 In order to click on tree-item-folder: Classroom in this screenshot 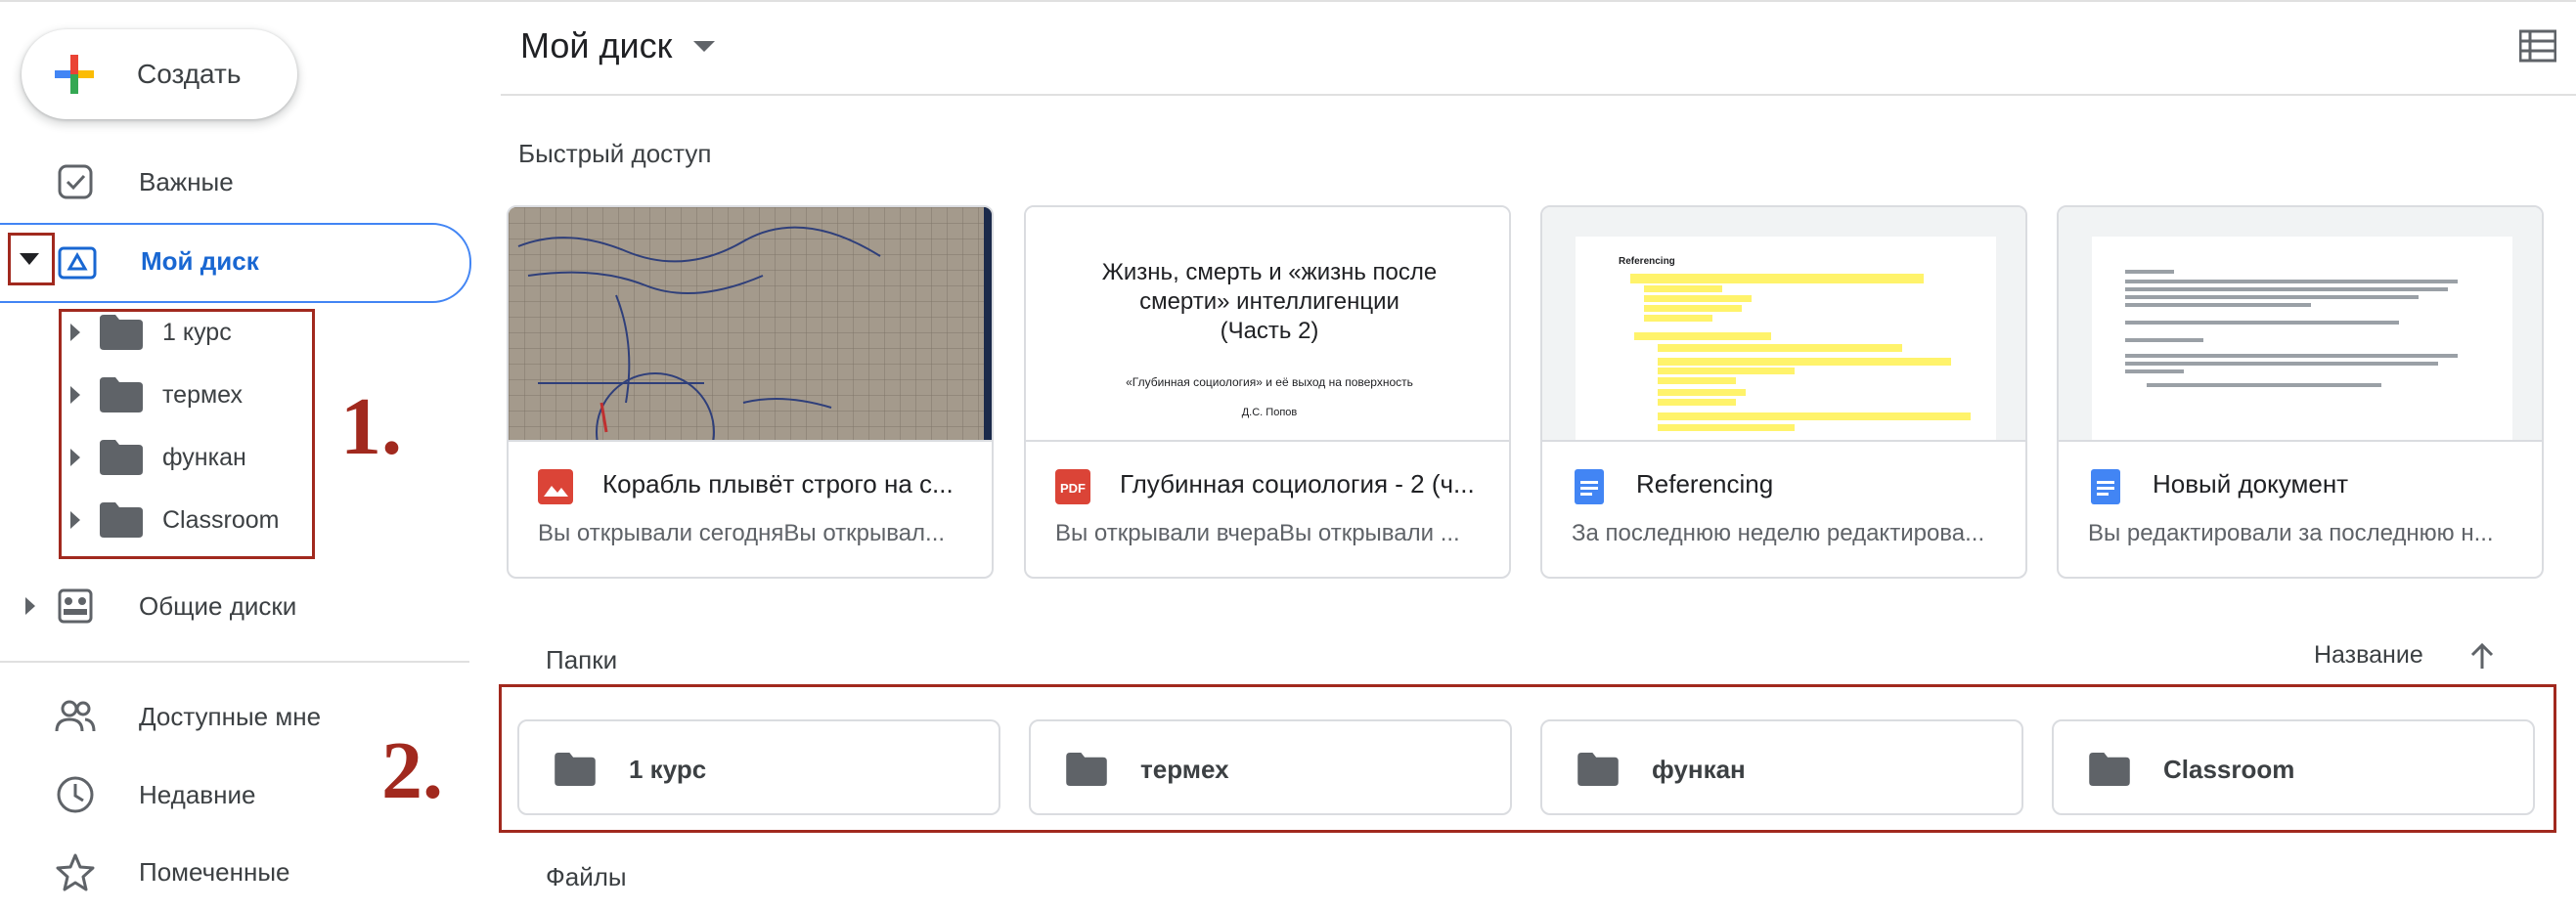, I will do `click(186, 520)`.